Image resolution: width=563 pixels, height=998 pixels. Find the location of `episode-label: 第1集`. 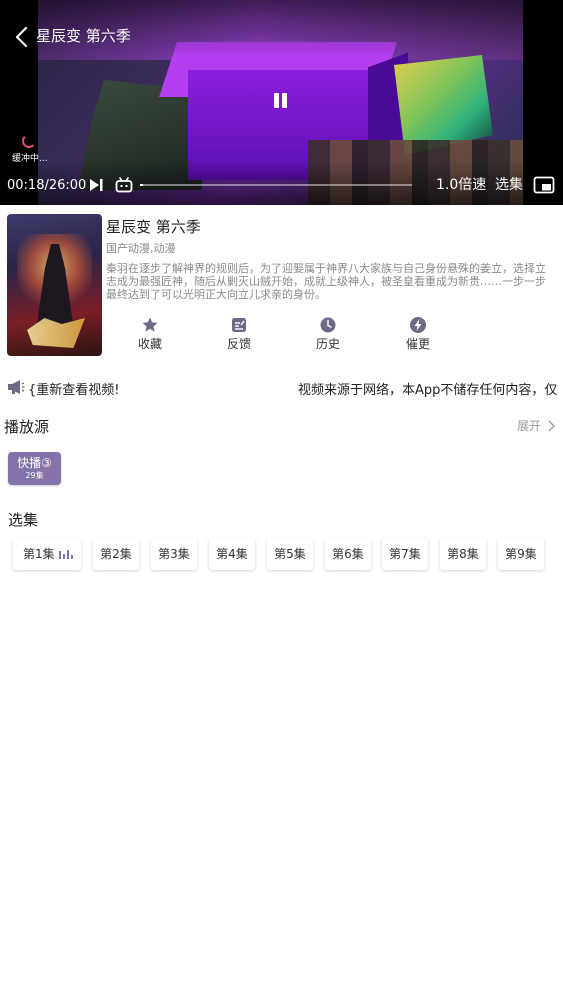

episode-label: 第1集 is located at coordinates (39, 554).